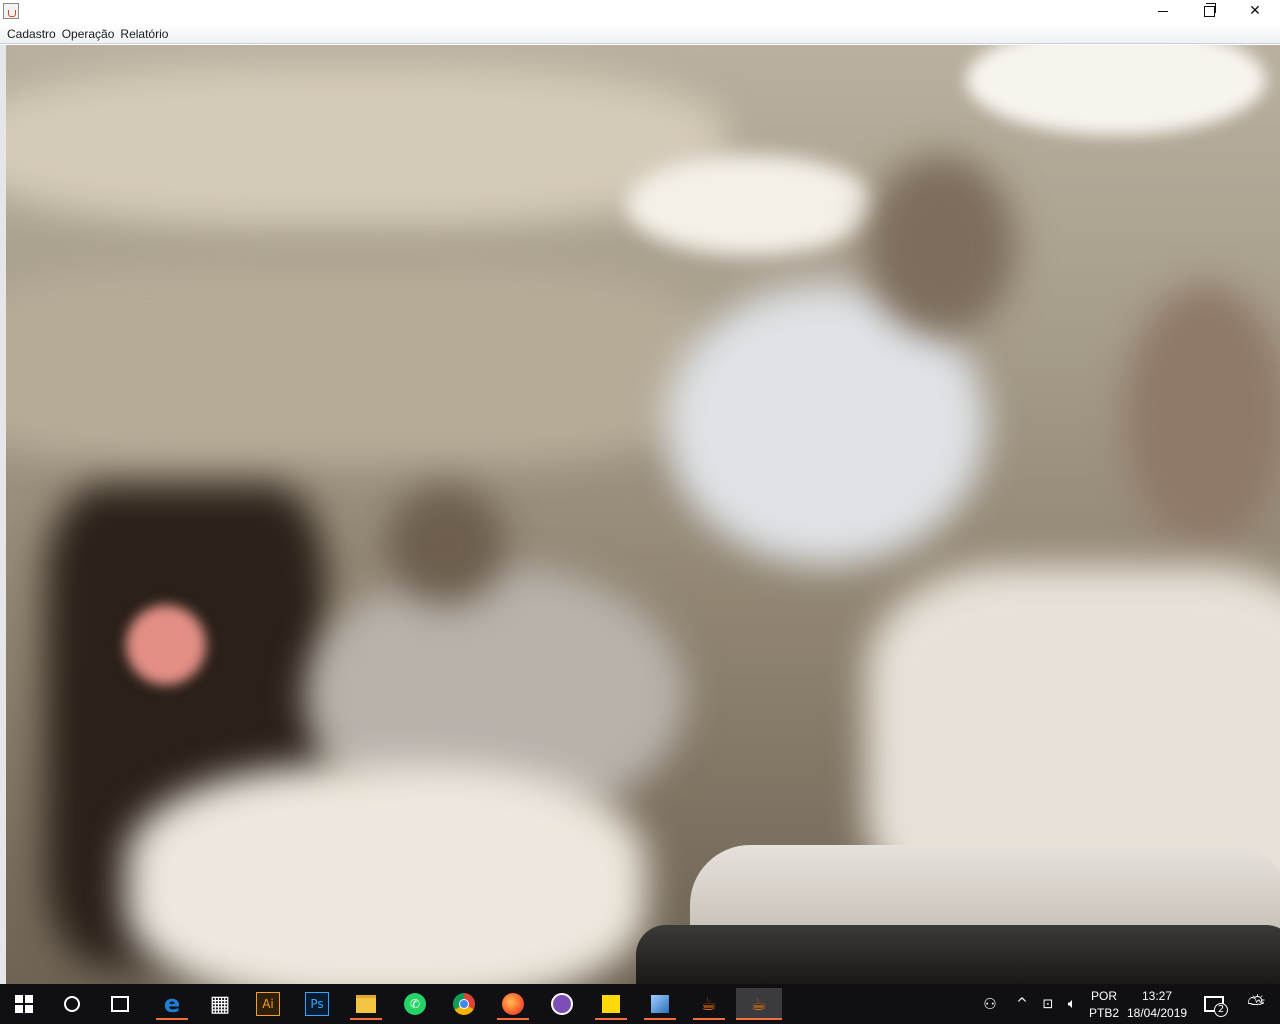 This screenshot has width=1280, height=1024. I want to click on photo-chair-top, so click(985, 890).